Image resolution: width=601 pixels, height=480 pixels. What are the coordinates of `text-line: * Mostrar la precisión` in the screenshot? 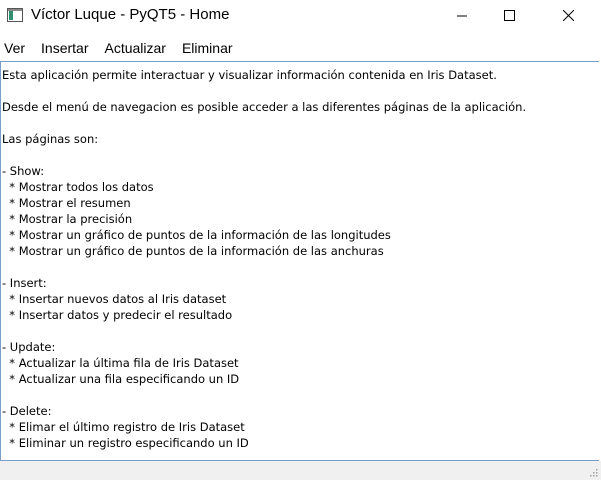 It's located at (67, 219).